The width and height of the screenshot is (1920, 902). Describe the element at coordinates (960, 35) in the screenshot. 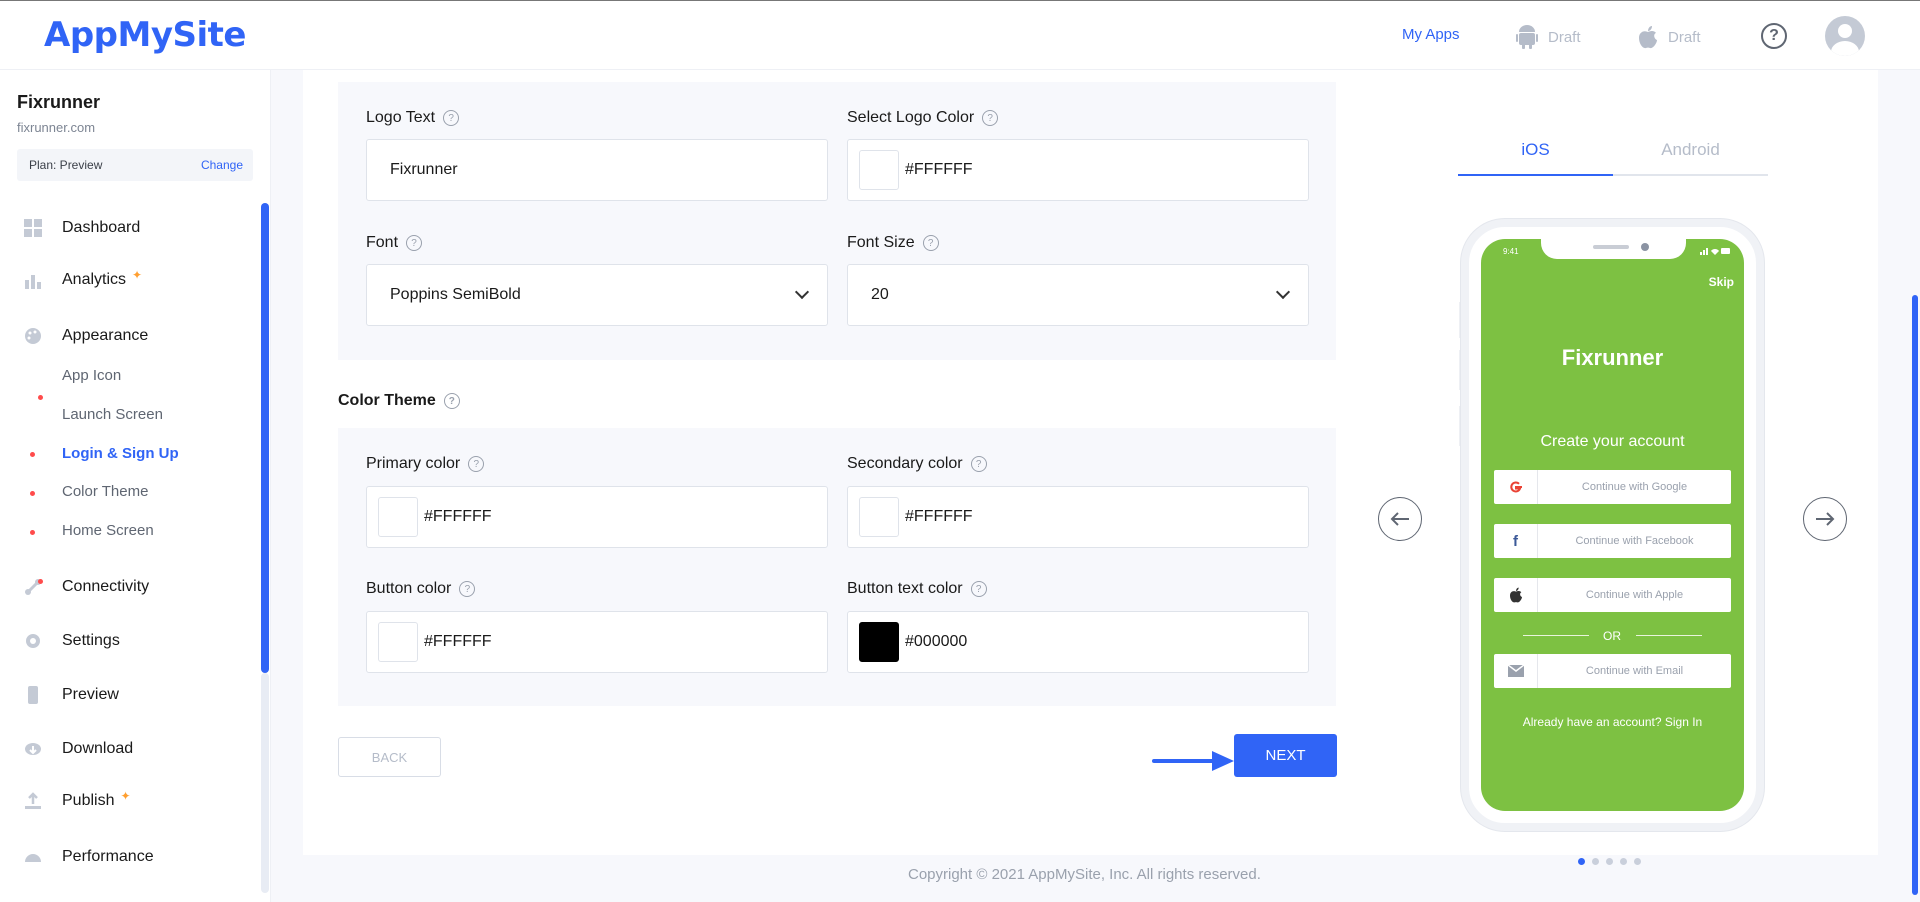

I see `top-header: AppMySite My Apps Draft Draft ?` at that location.